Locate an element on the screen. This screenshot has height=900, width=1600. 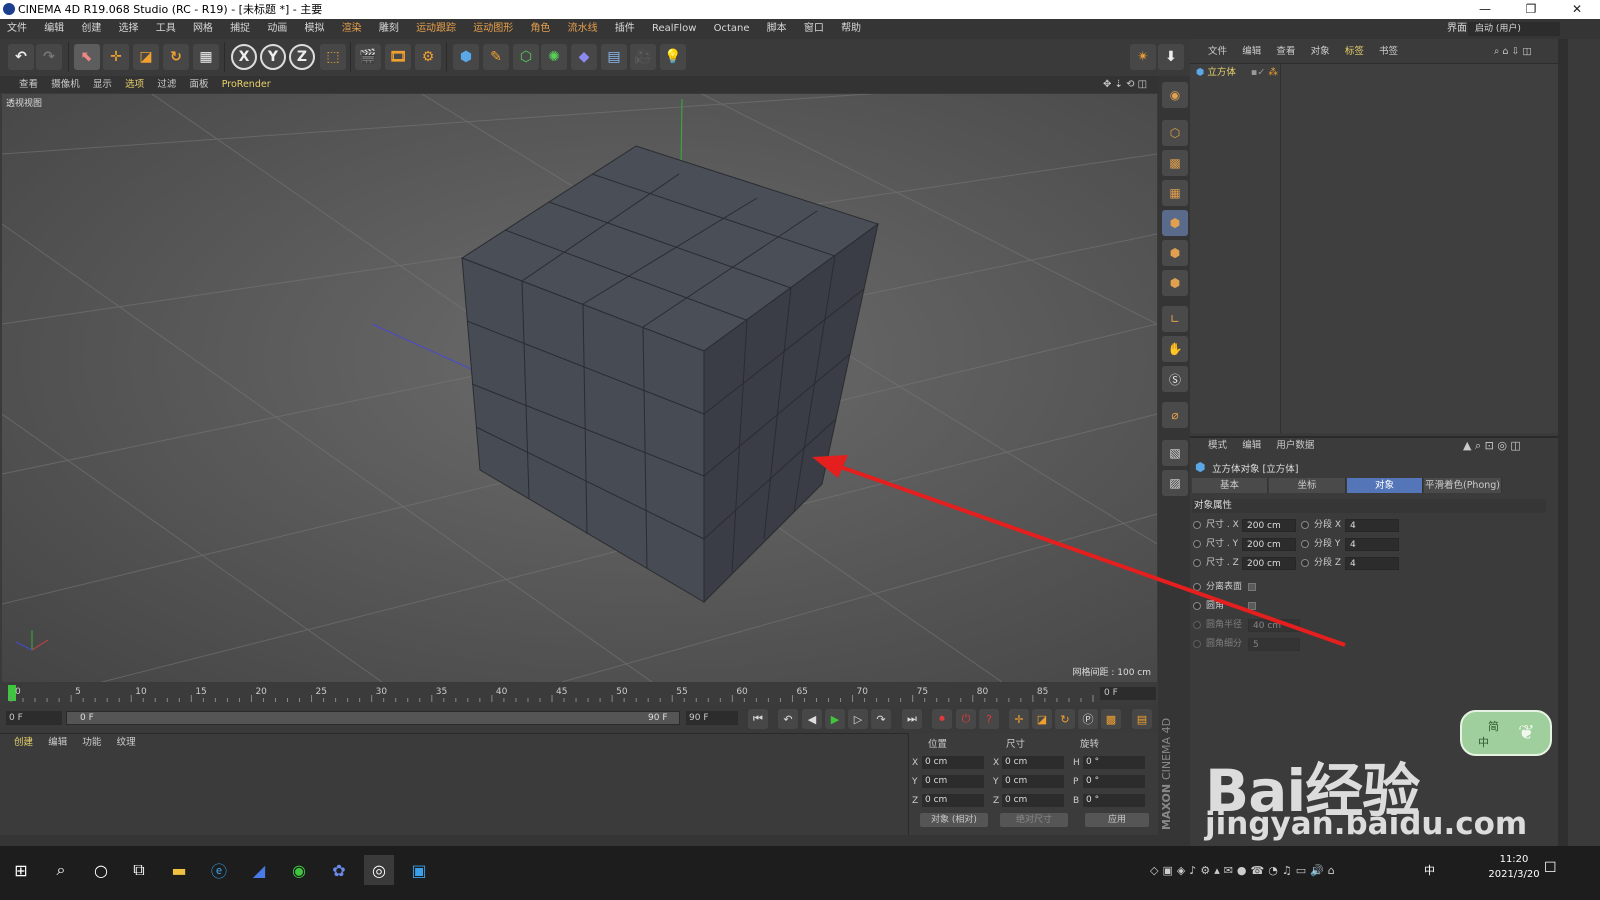
screenshot-app-icon: ▣ is located at coordinates (419, 870).